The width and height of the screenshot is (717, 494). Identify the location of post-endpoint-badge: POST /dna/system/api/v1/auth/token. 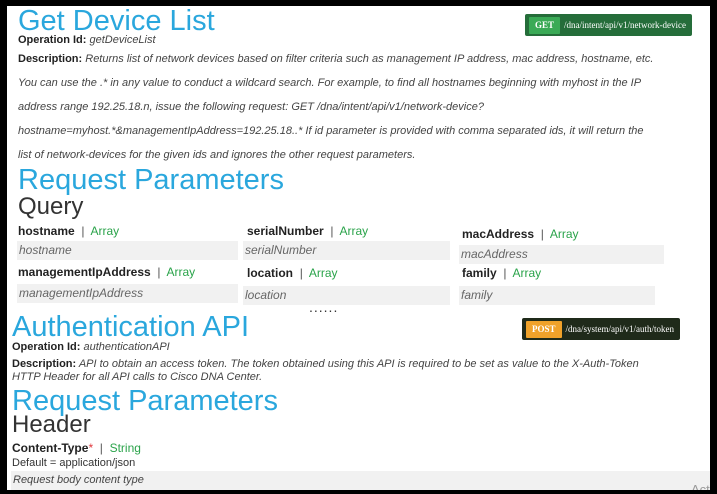
(601, 329).